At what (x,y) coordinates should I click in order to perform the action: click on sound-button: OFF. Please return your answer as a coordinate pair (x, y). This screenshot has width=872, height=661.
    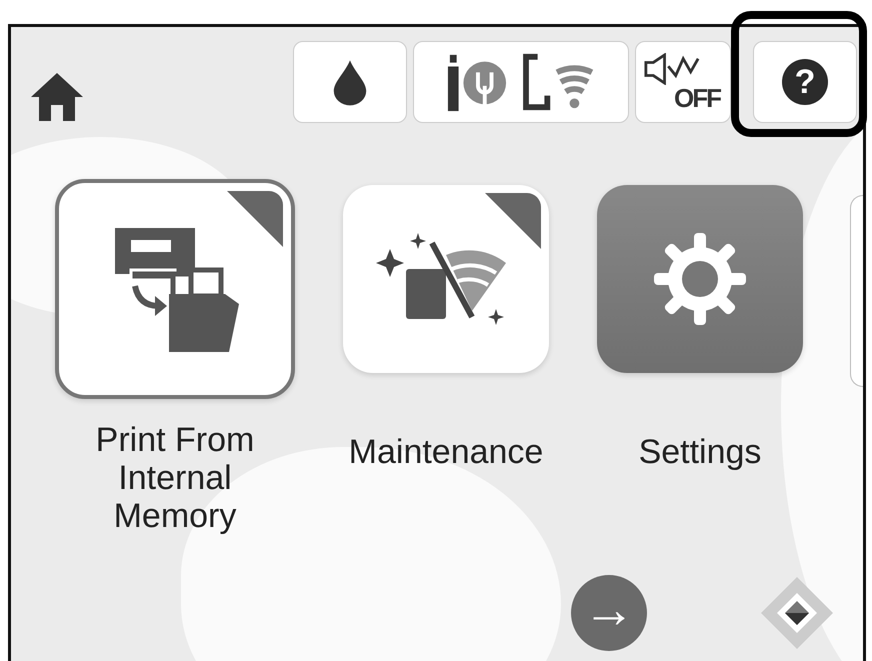
    Looking at the image, I should click on (683, 82).